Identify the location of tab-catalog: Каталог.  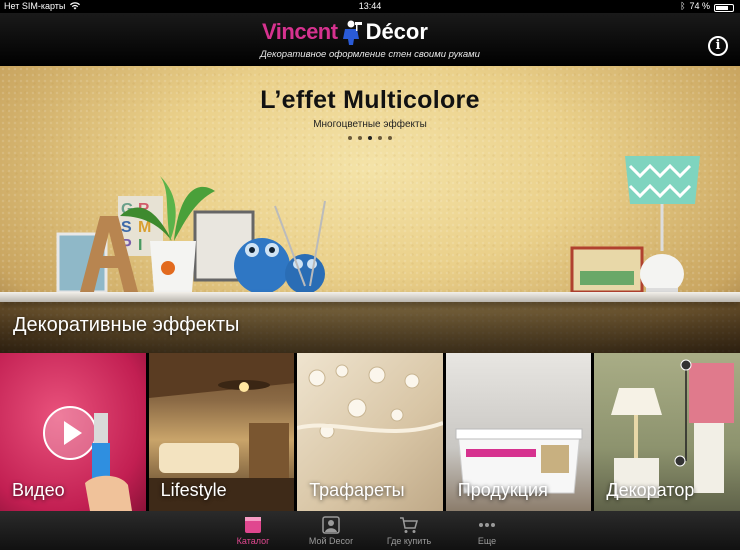
(253, 530).